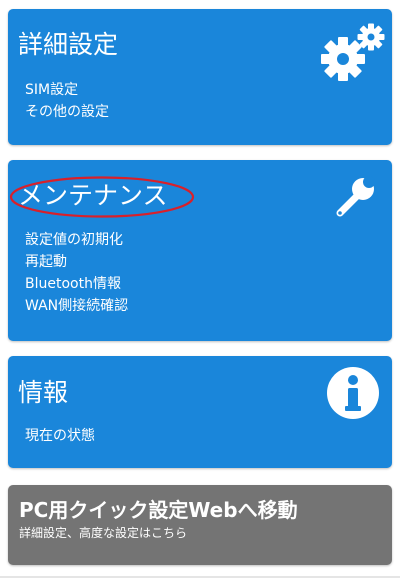 This screenshot has width=400, height=578. Describe the element at coordinates (76, 240) in the screenshot. I see `link-factory-reset: 設定値の初期化` at that location.